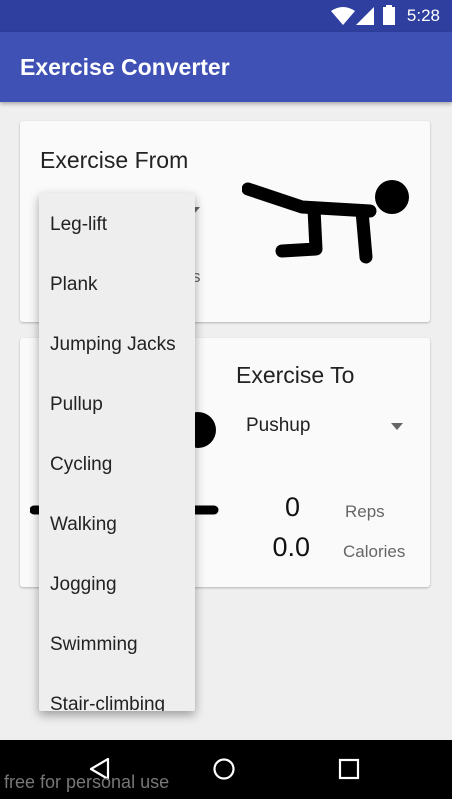  I want to click on dropdown-item-stair-climbing: Stair-climbing, so click(107, 702).